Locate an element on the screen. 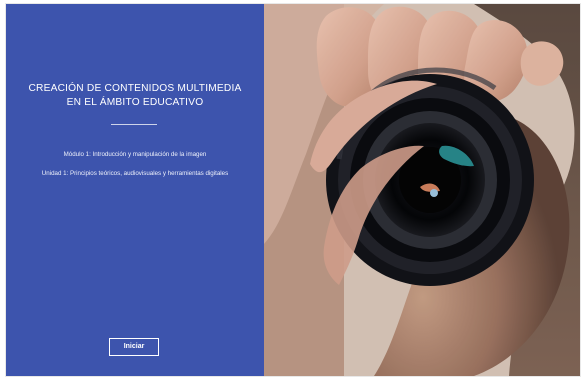 The height and width of the screenshot is (378, 585). start-button: Iniciar is located at coordinates (134, 347).